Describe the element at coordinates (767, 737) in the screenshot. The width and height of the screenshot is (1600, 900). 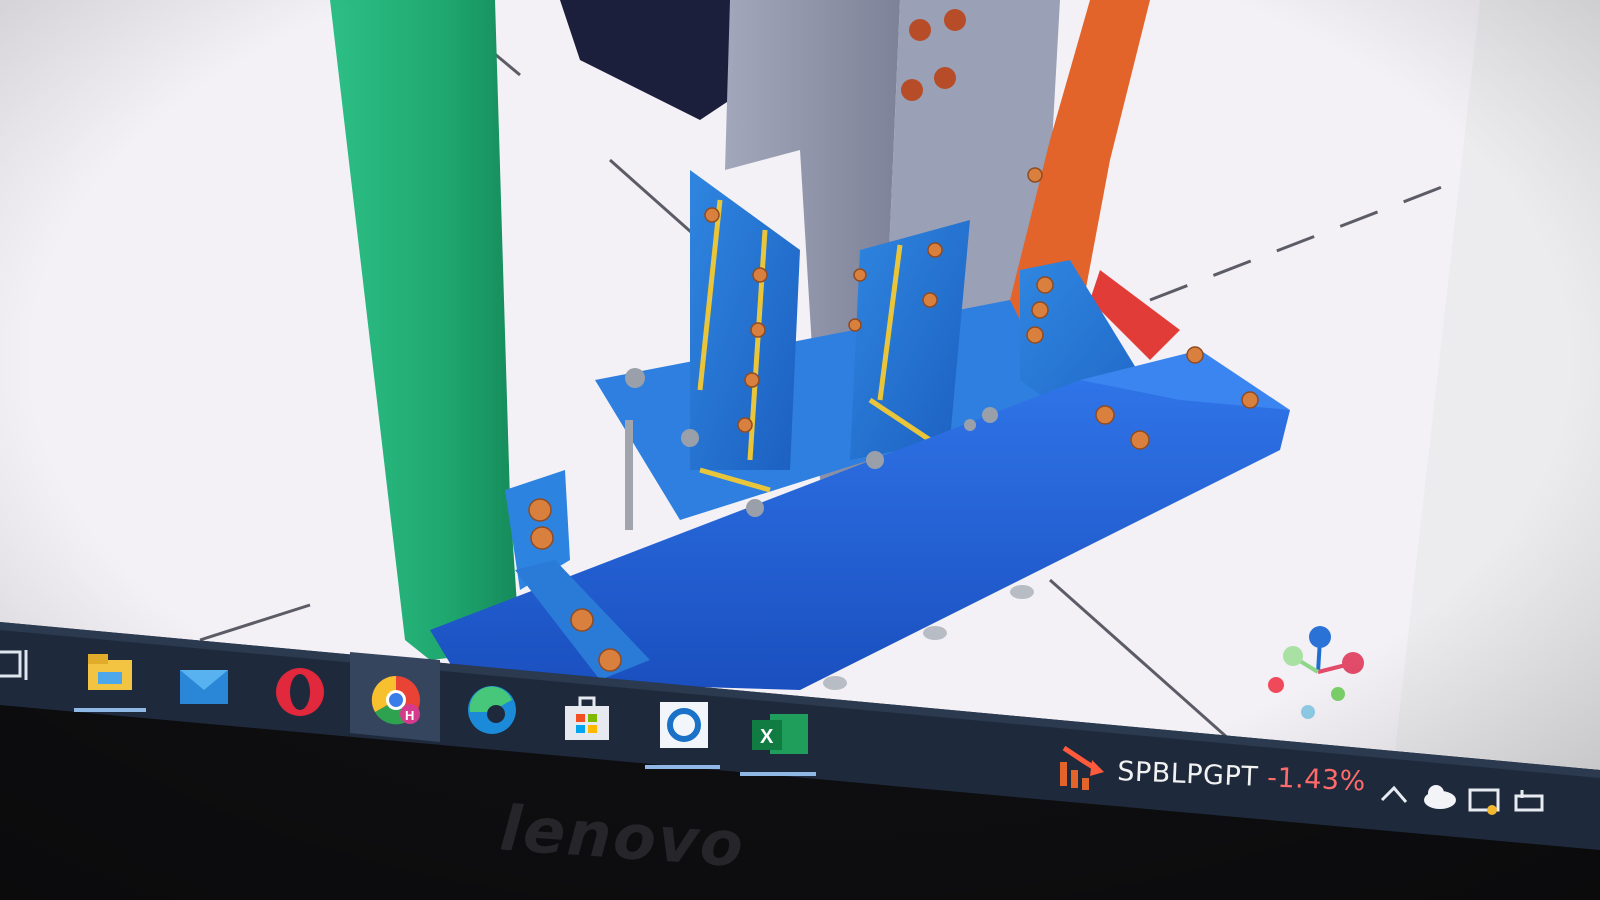
I see `excel-letter: X` at that location.